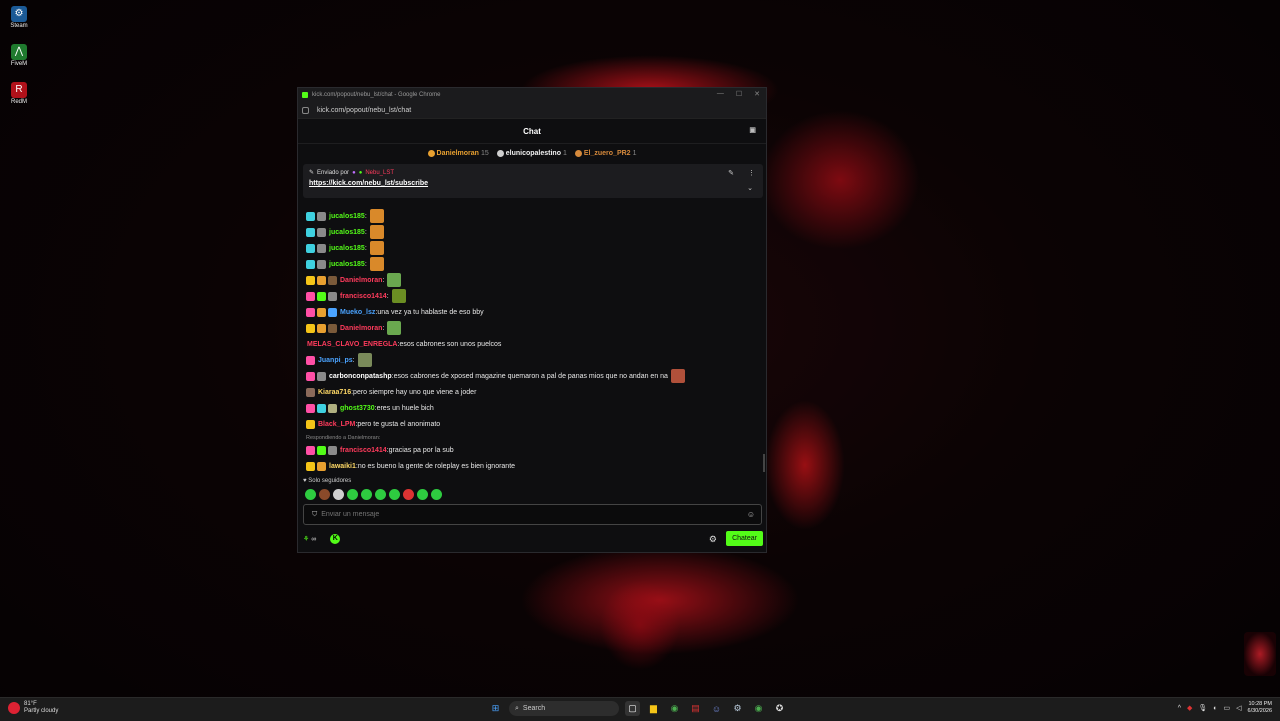 This screenshot has height=721, width=1280. Describe the element at coordinates (739, 94) in the screenshot. I see `maximize-button: ☐` at that location.